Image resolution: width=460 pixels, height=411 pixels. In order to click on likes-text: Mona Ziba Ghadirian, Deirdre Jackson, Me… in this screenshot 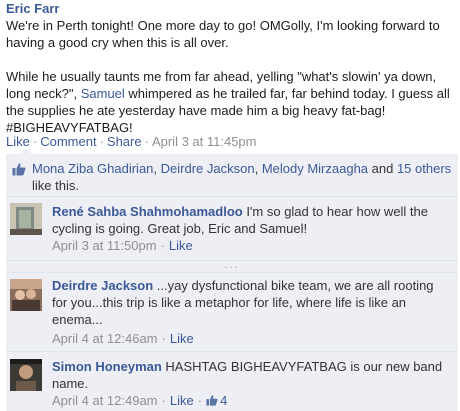, I will do `click(242, 177)`.